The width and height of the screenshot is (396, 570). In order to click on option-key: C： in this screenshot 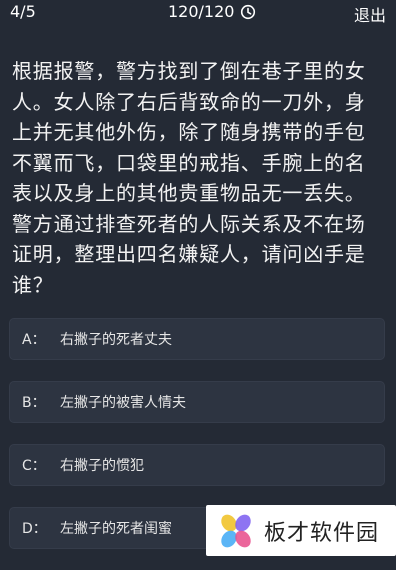, I will do `click(34, 466)`.